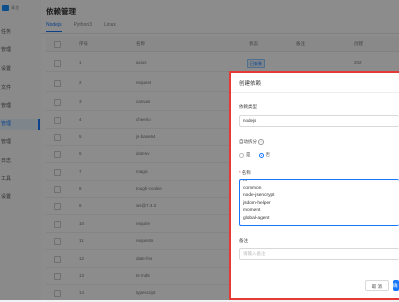 This screenshot has height=302, width=399. I want to click on radio-yes: 是, so click(245, 155).